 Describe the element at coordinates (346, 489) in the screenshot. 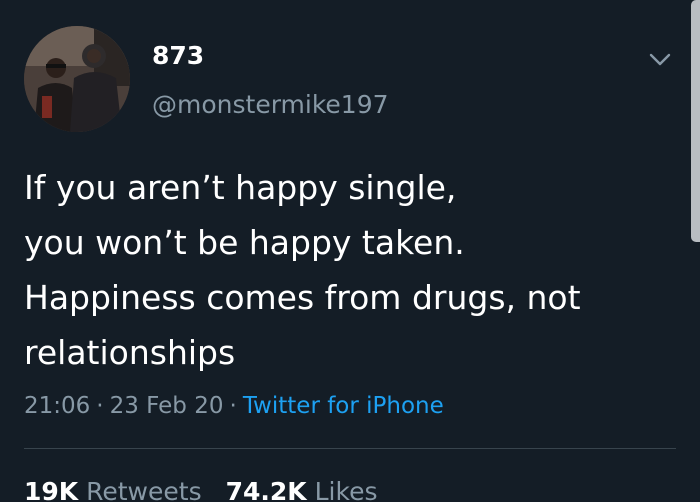

I see `likes-label: Likes` at that location.